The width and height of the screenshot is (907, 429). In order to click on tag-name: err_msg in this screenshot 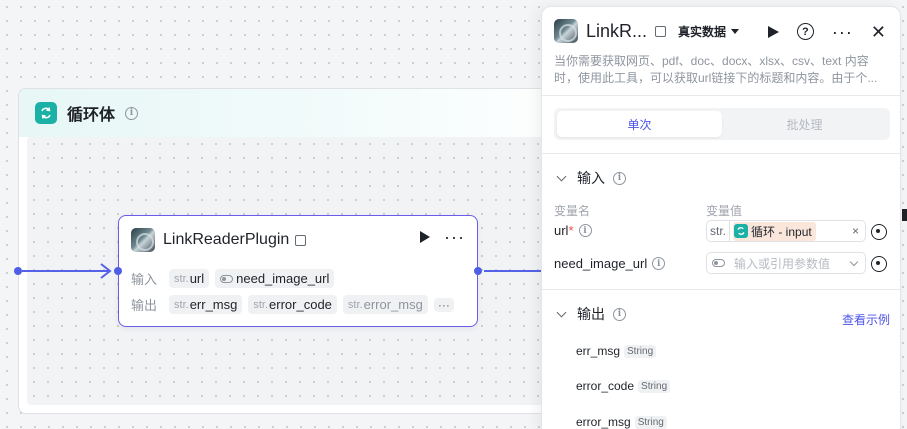, I will do `click(213, 304)`.